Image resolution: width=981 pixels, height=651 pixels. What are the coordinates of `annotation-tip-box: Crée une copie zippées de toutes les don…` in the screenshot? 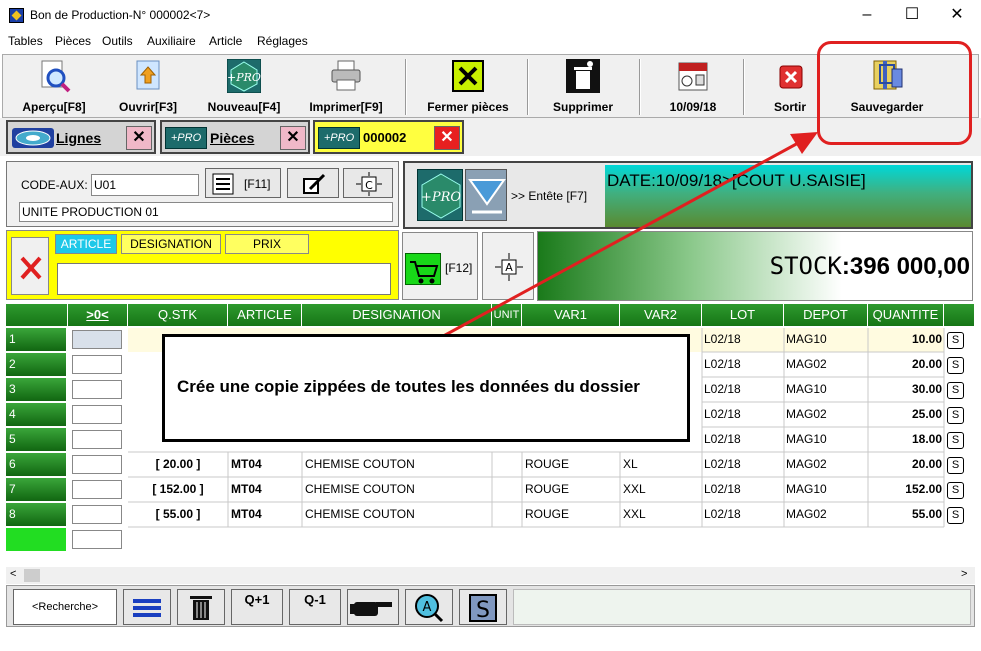 It's located at (426, 388).